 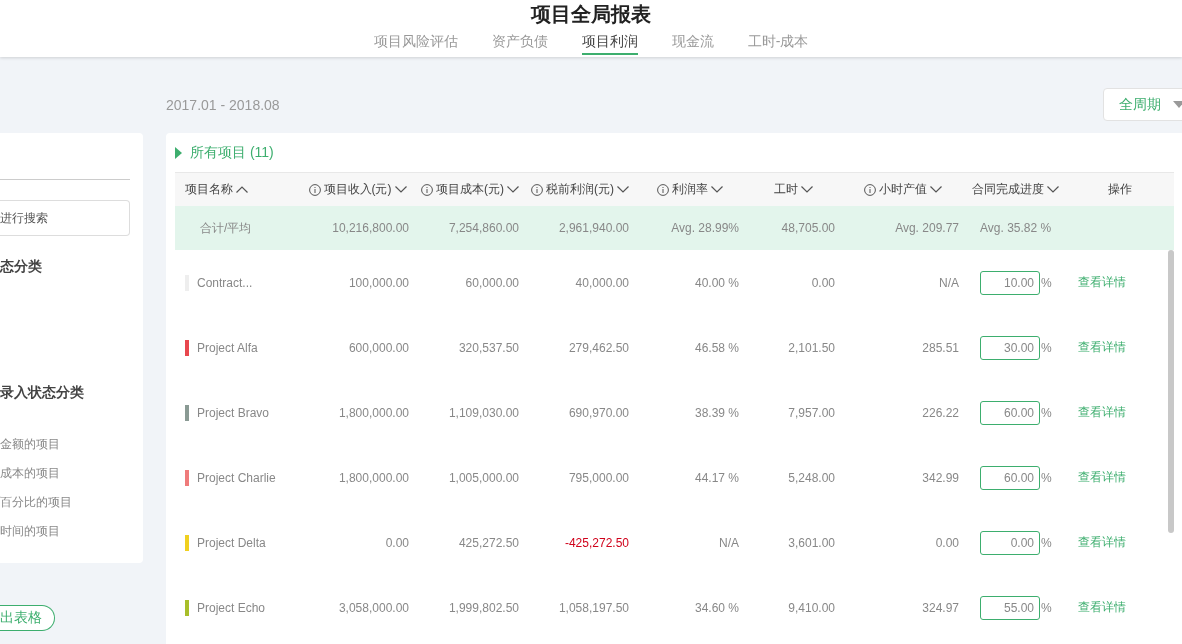 I want to click on page-title: 项目全局报表, so click(x=591, y=14).